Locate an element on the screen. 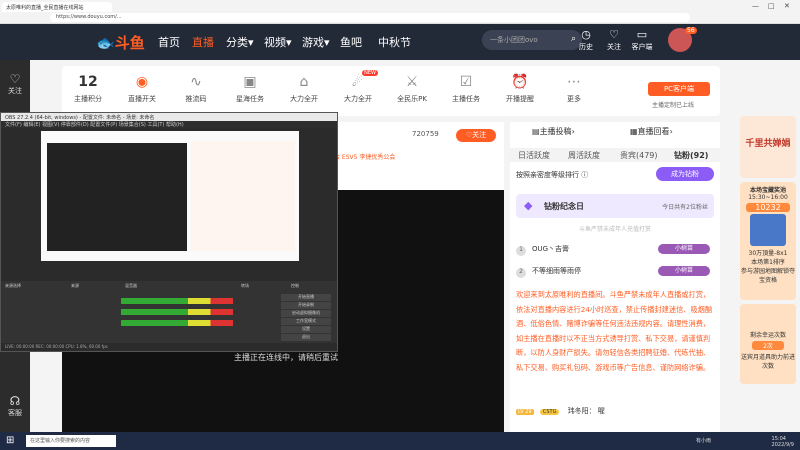 This screenshot has width=800, height=450. nav-category-label: 分类 is located at coordinates (237, 42).